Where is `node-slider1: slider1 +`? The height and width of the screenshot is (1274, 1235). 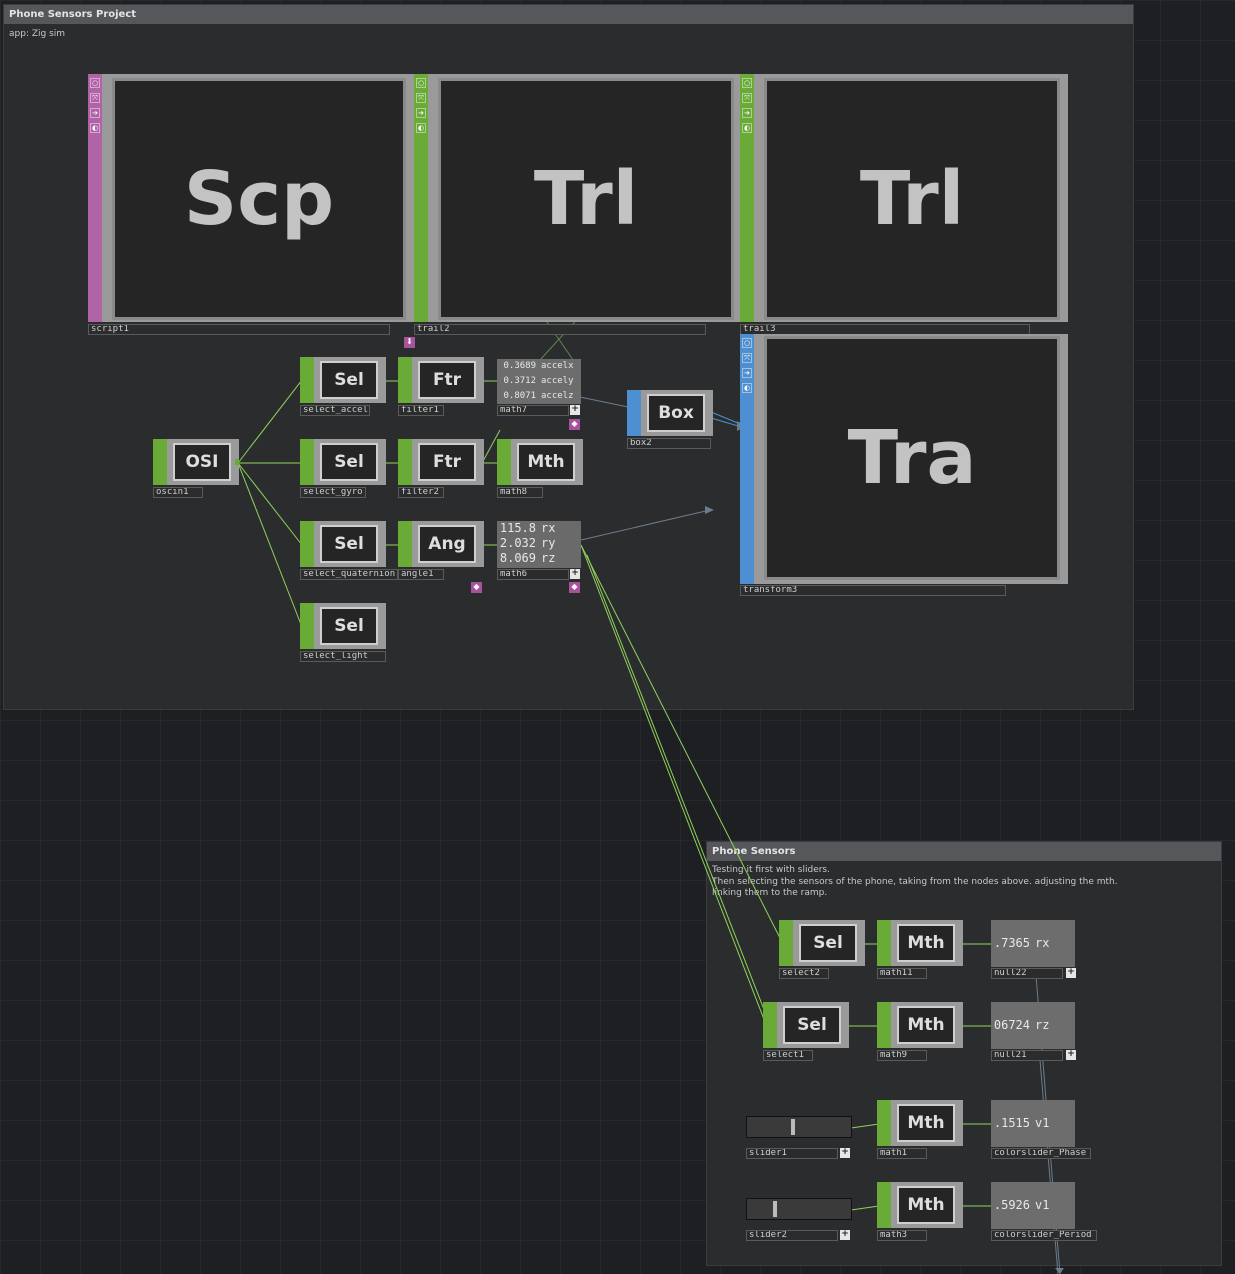 node-slider1: slider1 + is located at coordinates (799, 1134).